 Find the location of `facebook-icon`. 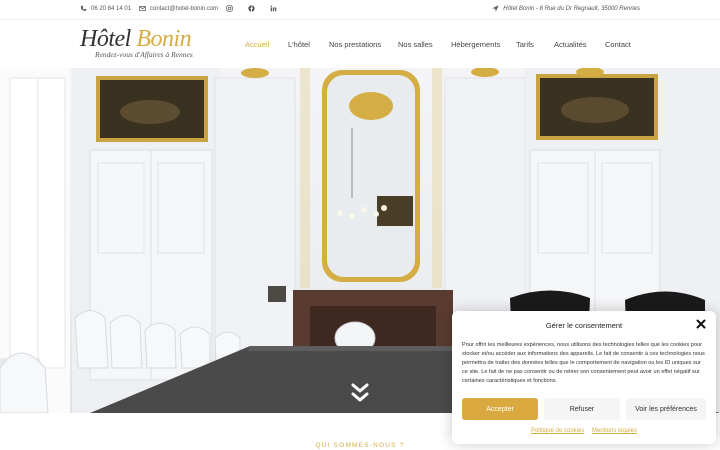

facebook-icon is located at coordinates (251, 8).